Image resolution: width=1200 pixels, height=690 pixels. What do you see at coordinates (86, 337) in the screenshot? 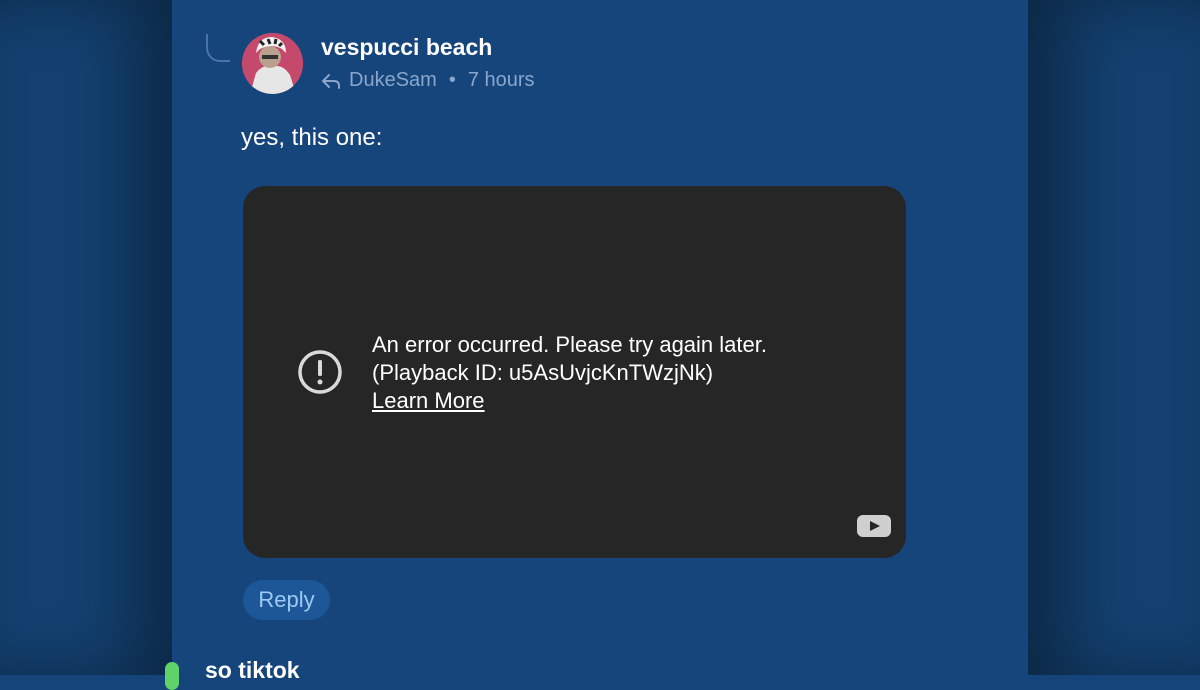
I see `left-backdrop` at bounding box center [86, 337].